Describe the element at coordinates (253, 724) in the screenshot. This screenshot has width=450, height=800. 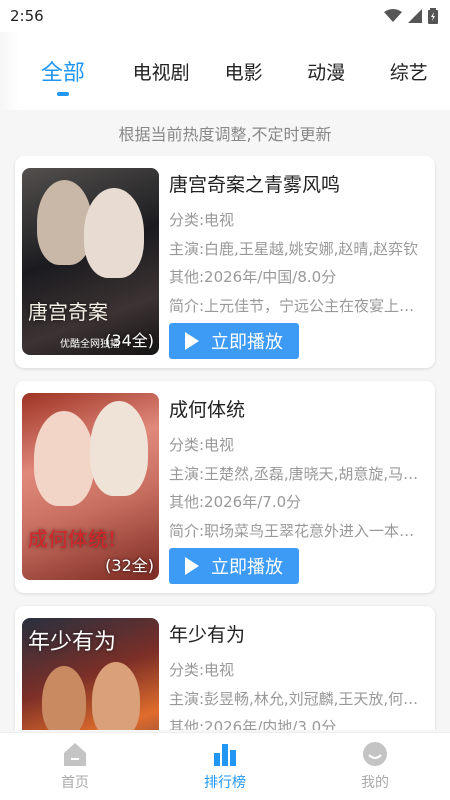
I see `item-other: 其他:2026年/内地/3.0分` at that location.